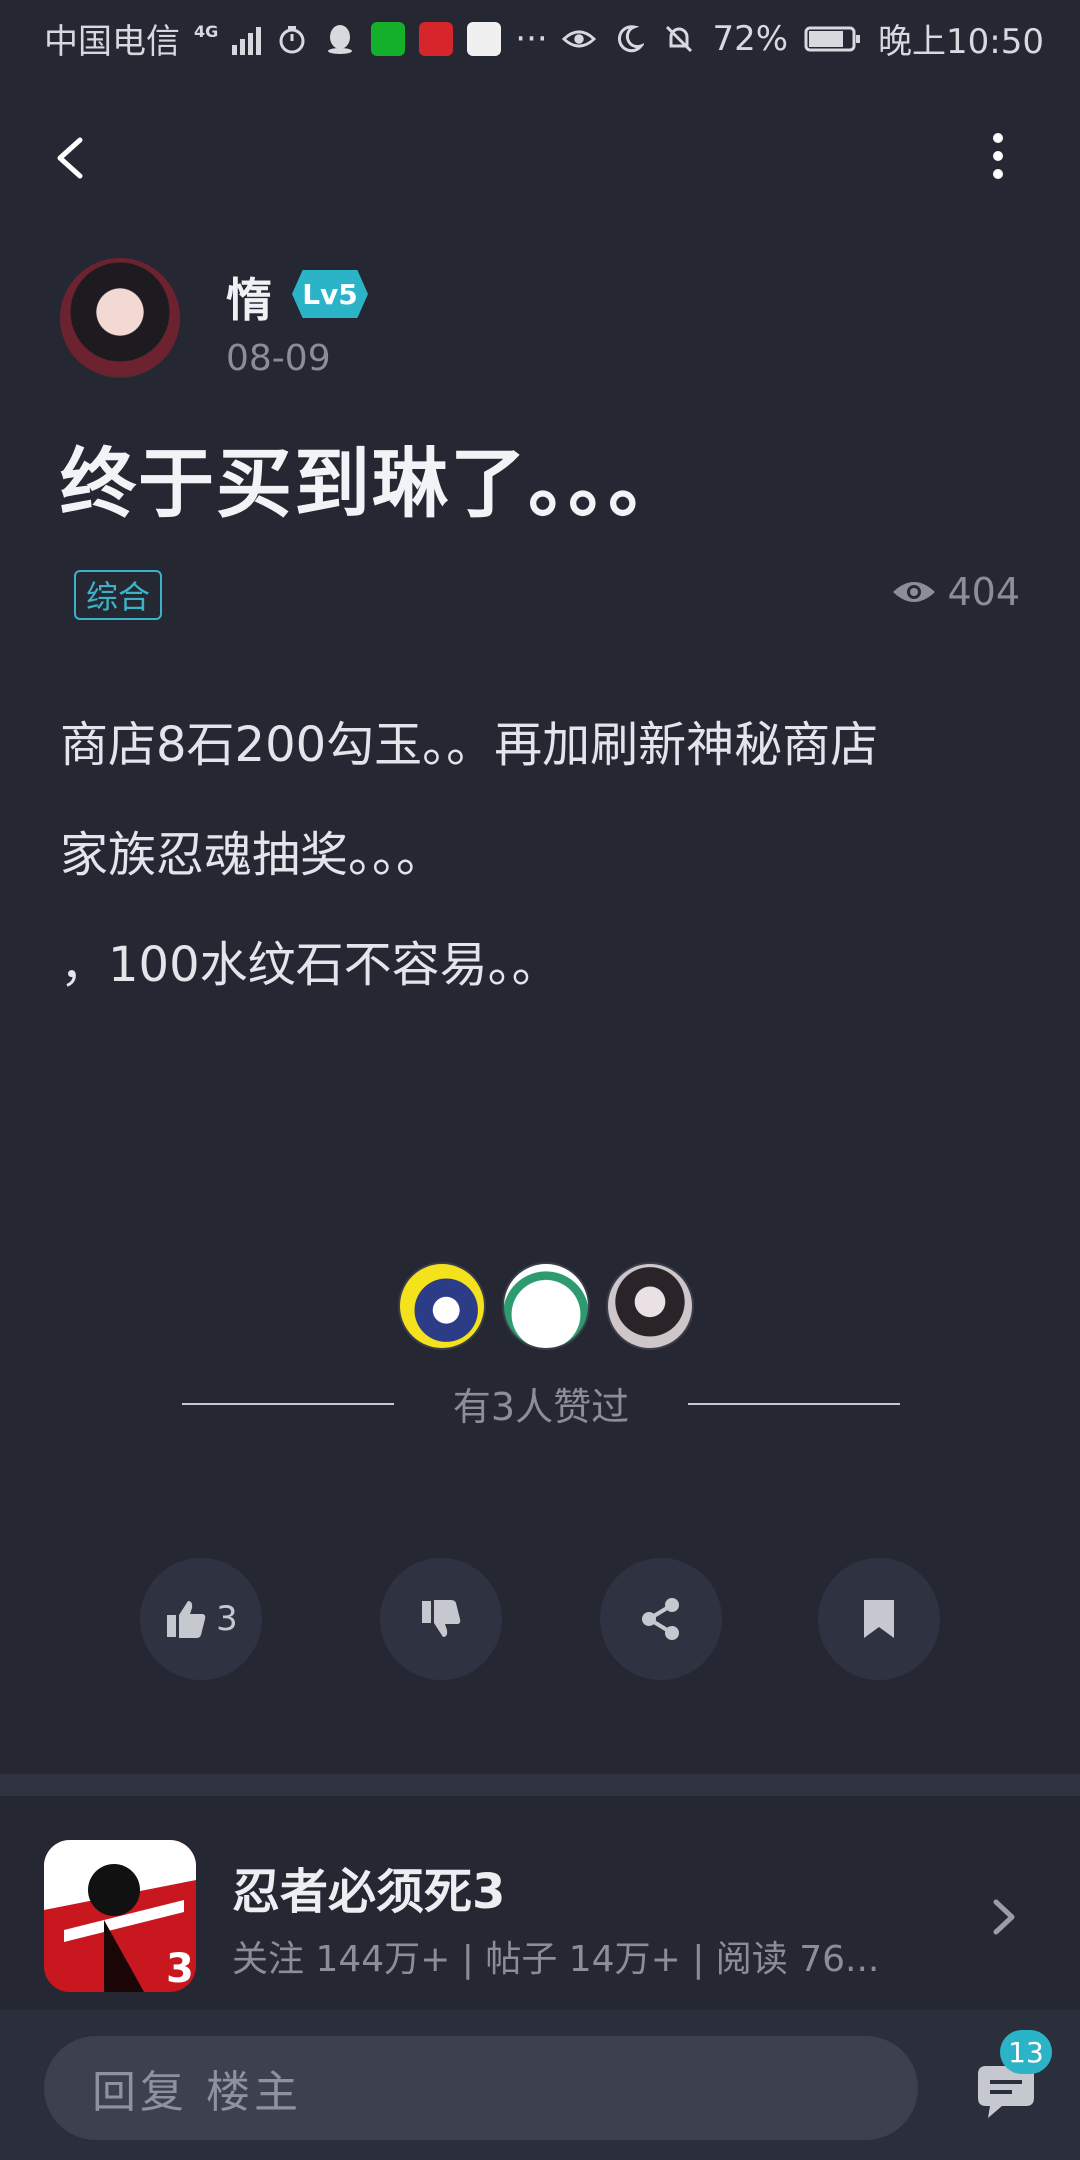 Image resolution: width=1080 pixels, height=2160 pixels. I want to click on more-notifications-icon: ···, so click(531, 38).